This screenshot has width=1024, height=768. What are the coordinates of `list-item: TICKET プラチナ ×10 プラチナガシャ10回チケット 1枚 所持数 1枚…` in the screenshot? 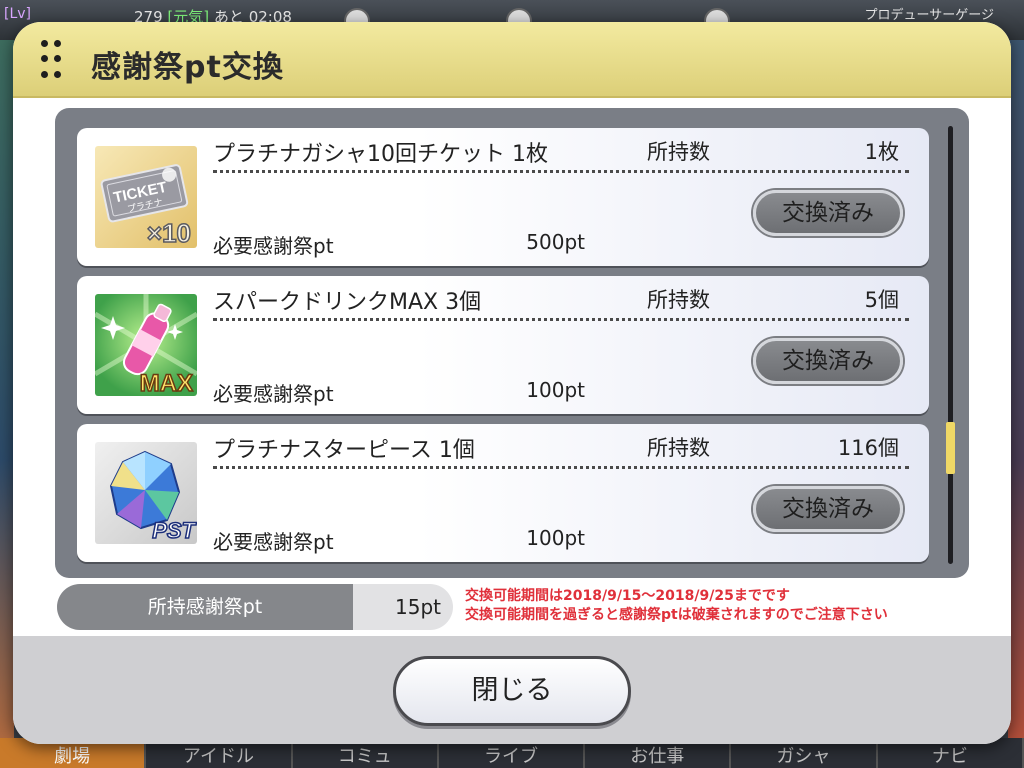 It's located at (503, 197).